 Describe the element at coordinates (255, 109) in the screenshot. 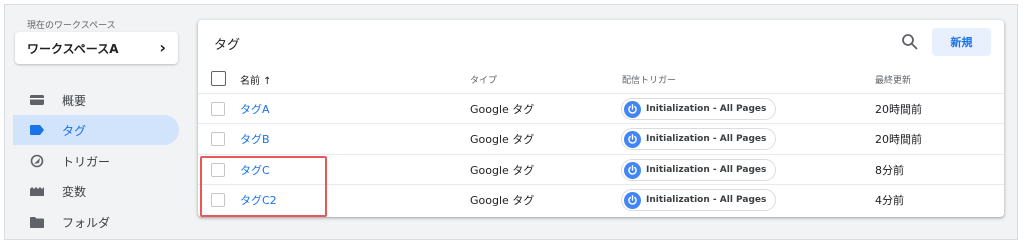

I see `tag-name-link: タグA` at that location.